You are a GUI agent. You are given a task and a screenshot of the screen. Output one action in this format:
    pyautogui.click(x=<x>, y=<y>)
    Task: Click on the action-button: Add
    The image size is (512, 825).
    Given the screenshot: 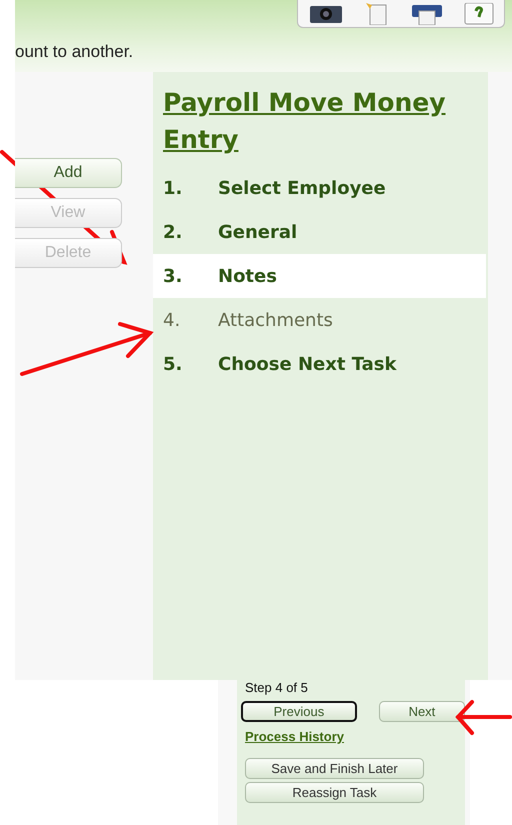 What is the action you would take?
    pyautogui.click(x=68, y=173)
    